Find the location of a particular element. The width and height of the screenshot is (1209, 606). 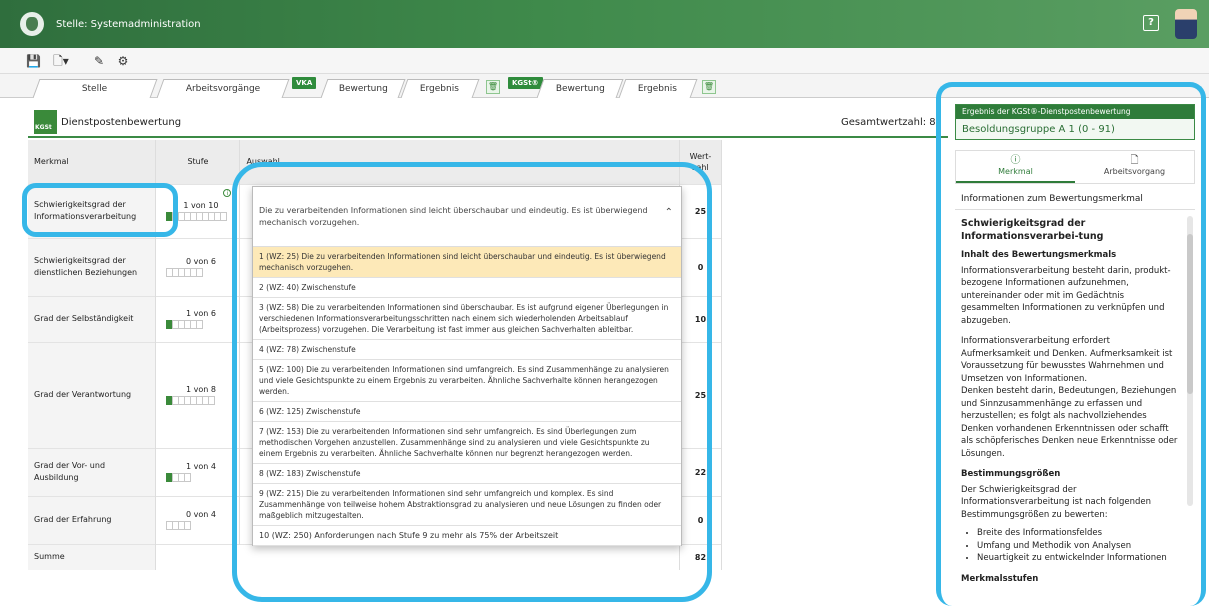

tab-label: Arbeitsvorgänge is located at coordinates (223, 89).